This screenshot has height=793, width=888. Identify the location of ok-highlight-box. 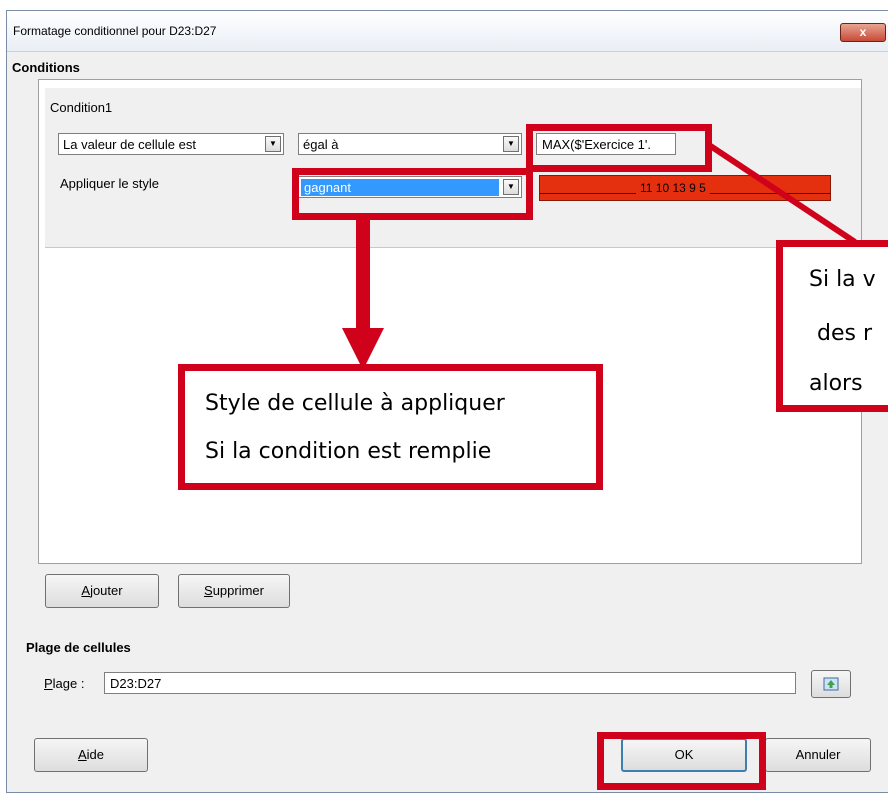
(681, 761).